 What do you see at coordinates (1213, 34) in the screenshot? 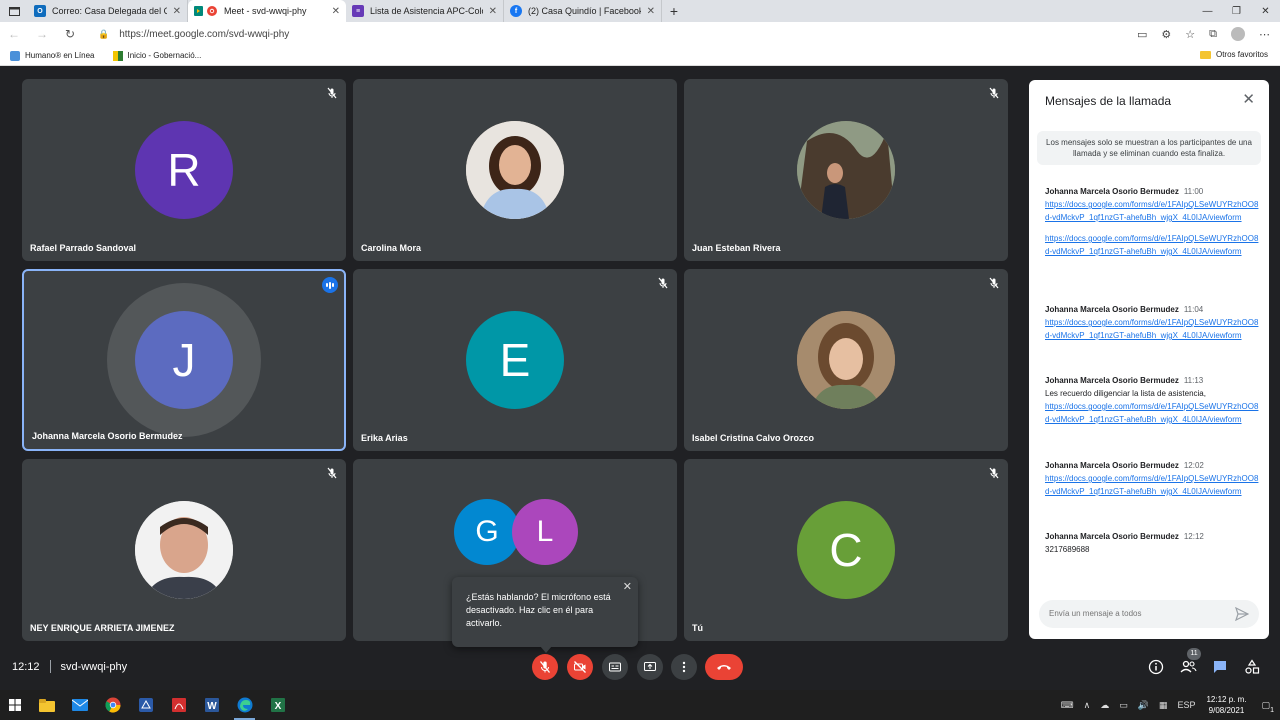
I see `collections-icon: ⧉` at bounding box center [1213, 34].